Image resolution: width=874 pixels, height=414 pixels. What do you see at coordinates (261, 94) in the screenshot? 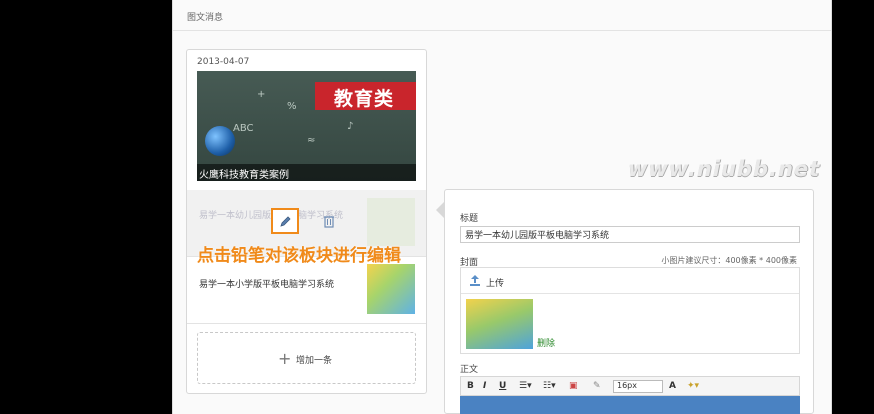
I see `doodle-text: +` at bounding box center [261, 94].